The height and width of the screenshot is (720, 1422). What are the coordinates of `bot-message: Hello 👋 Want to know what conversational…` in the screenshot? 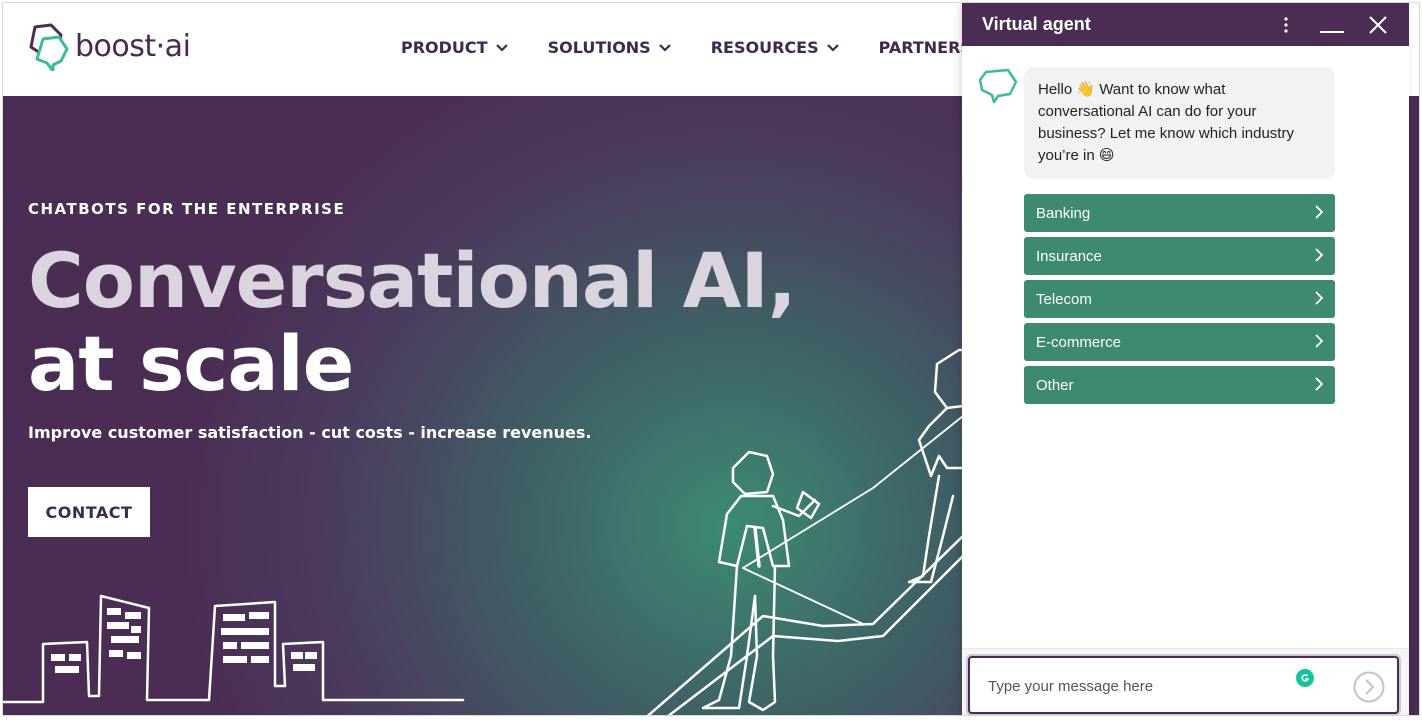 It's located at (1179, 123).